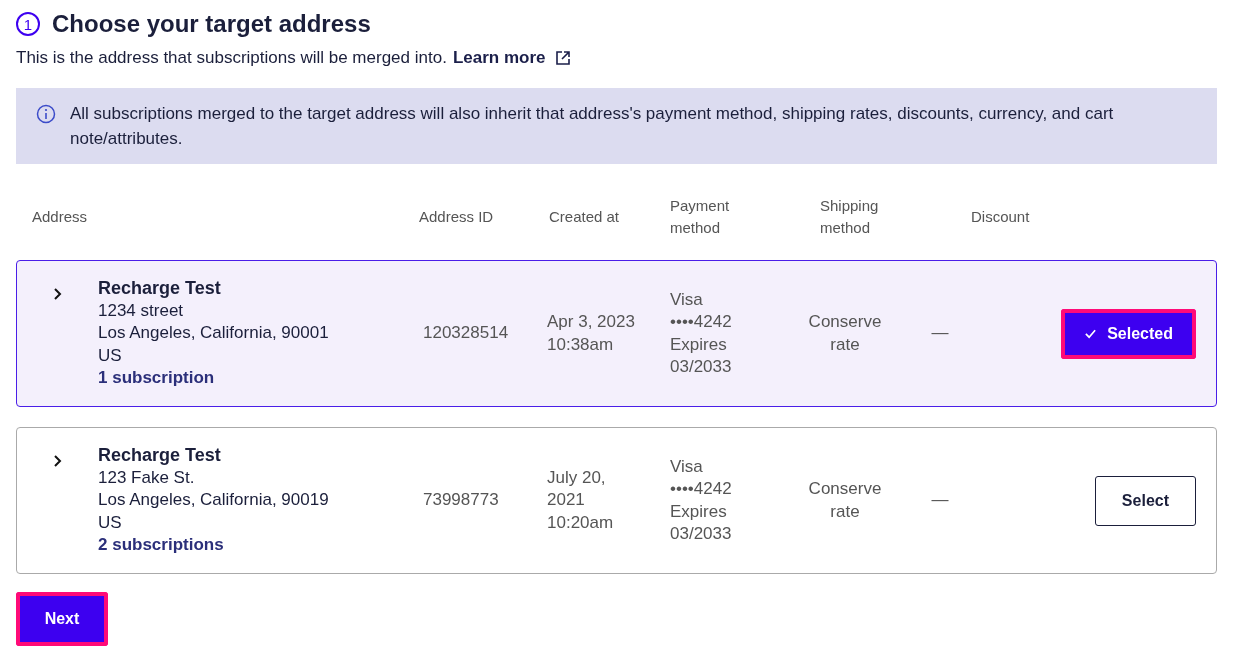  I want to click on column-header: Shipping method, so click(850, 217).